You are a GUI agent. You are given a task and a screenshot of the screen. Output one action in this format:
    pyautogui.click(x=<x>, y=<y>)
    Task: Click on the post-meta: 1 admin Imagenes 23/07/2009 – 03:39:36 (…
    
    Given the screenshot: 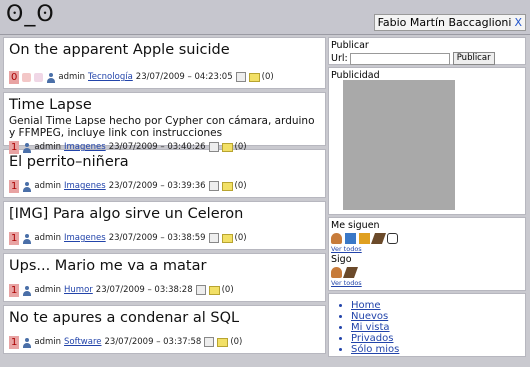 What is the action you would take?
    pyautogui.click(x=164, y=186)
    